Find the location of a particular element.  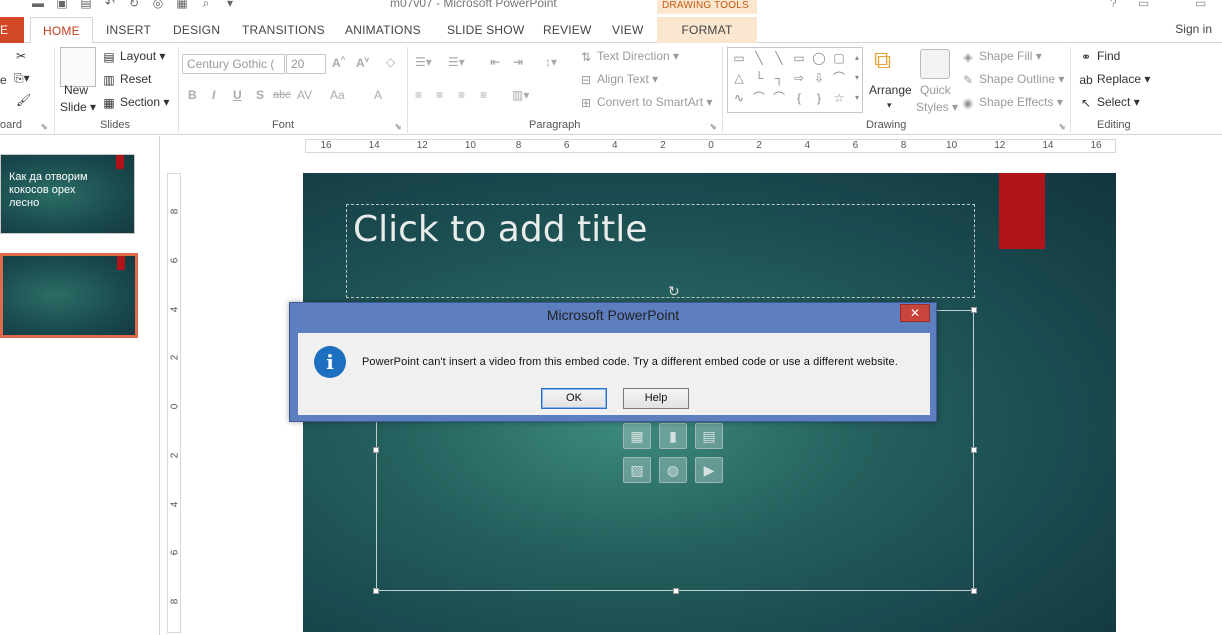

curve-shape-icon: ⌒ is located at coordinates (779, 98).